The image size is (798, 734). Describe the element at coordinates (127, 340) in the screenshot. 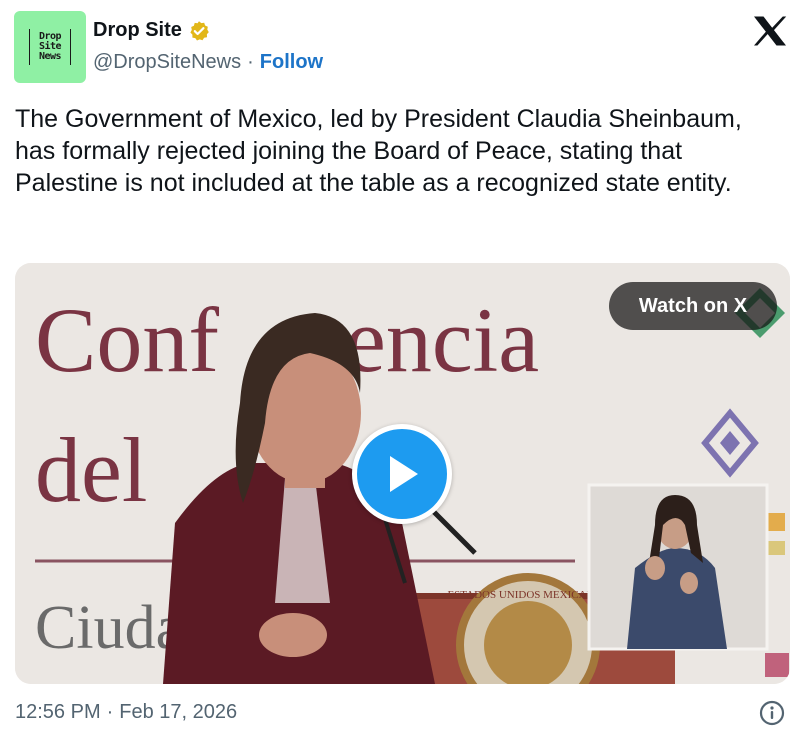

I see `backdrop-text: Conf` at that location.